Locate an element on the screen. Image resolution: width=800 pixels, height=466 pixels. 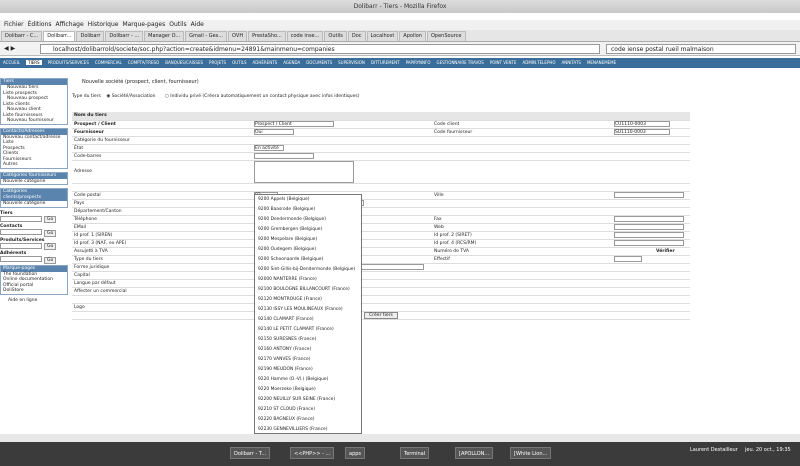
main-menu-item: ACCUEIL is located at coordinates (11, 62).